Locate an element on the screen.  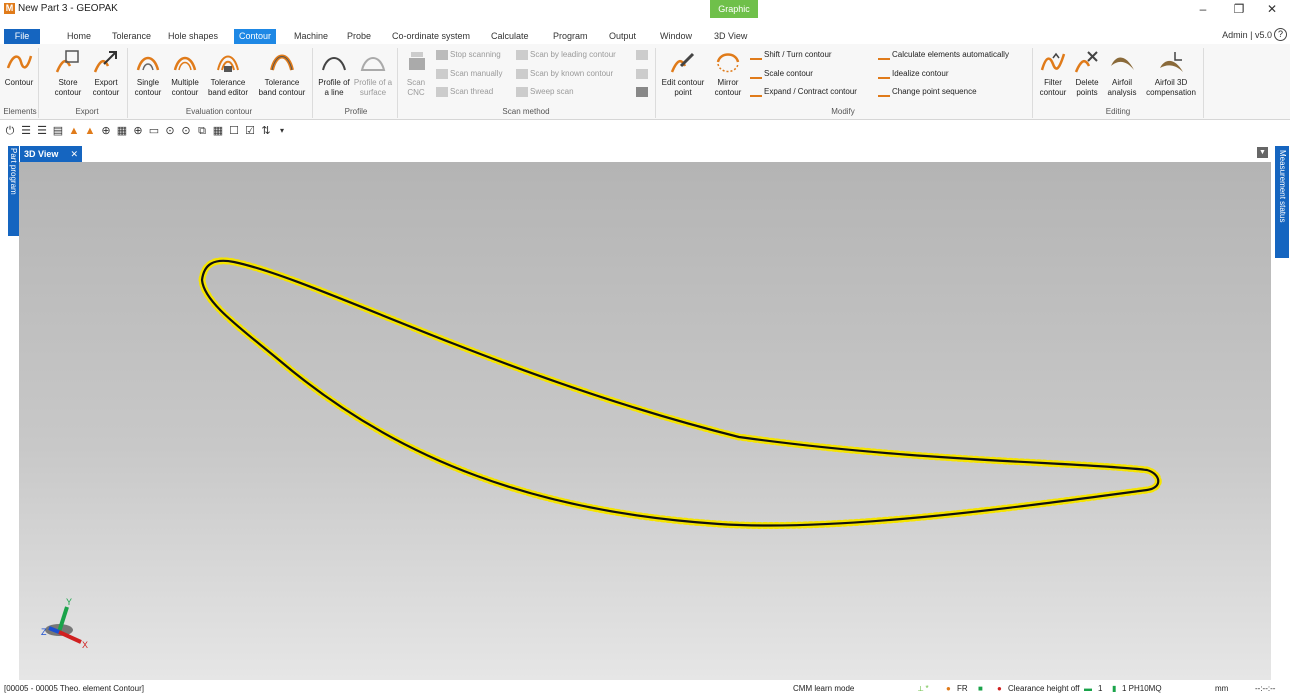
profile-of-surface-button: Profile of a surface is located at coordinates (373, 73).